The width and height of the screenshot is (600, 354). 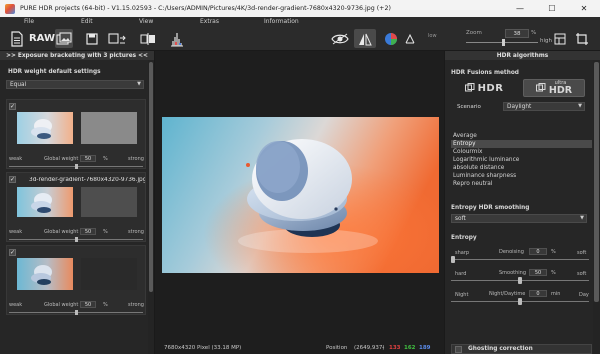 What do you see at coordinates (464, 238) in the screenshot?
I see `entropy-section-label: Entropy` at bounding box center [464, 238].